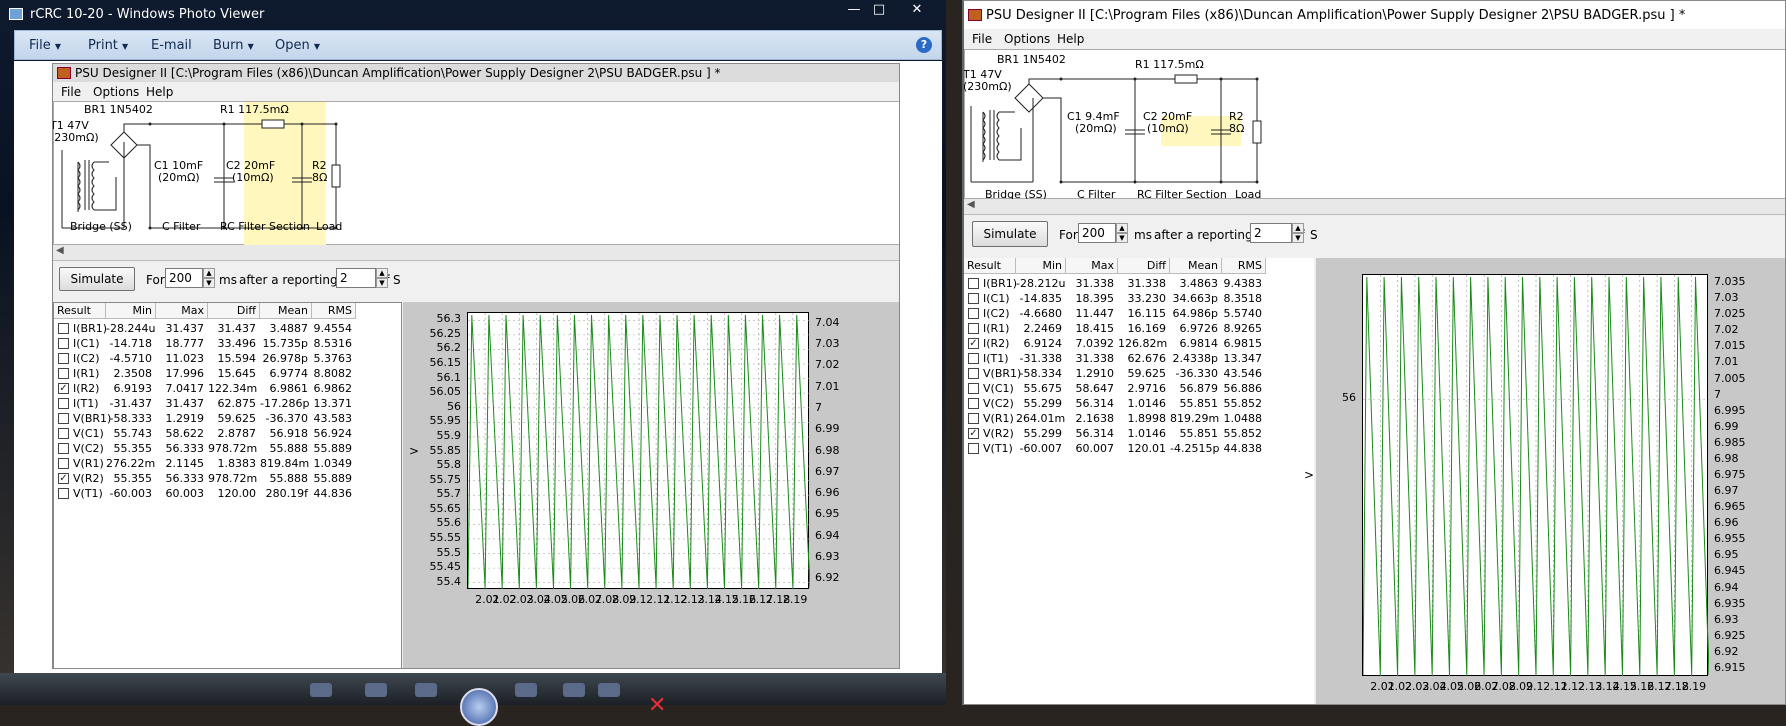 Image resolution: width=1786 pixels, height=726 pixels. I want to click on table-row: I(BR1) -28.212u 31.338 31.338 3.4863 9.4383, so click(1139, 283).